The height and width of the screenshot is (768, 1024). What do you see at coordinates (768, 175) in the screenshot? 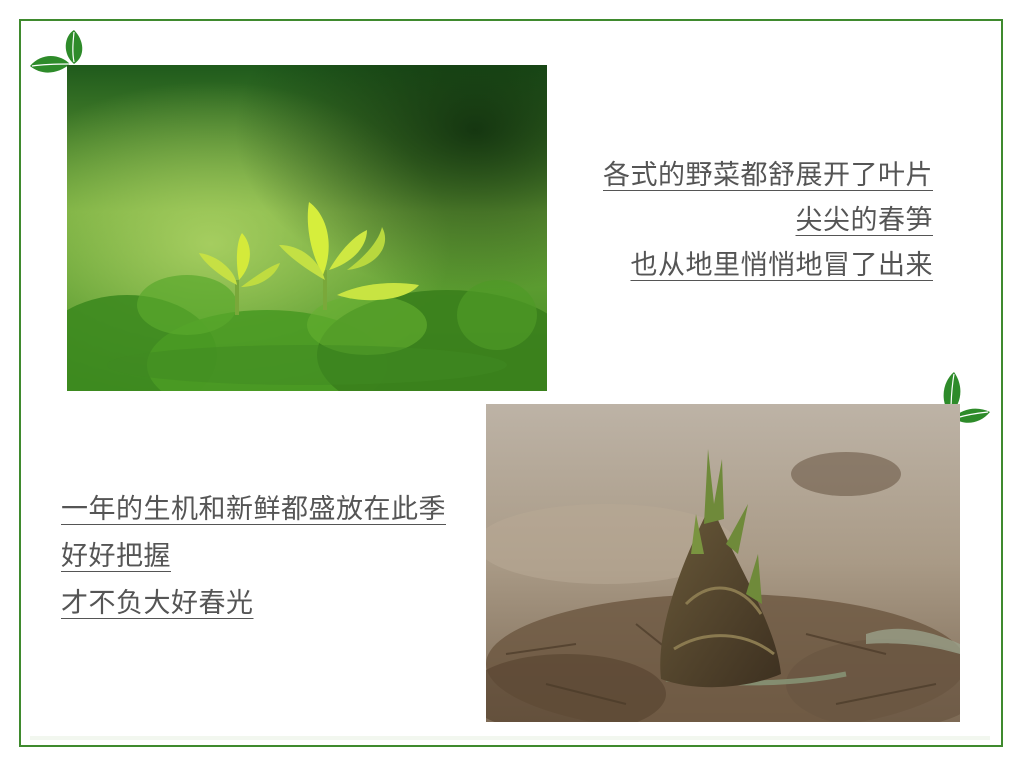
I see `poem-right-line-1: 各式的野菜都舒展开了叶片` at bounding box center [768, 175].